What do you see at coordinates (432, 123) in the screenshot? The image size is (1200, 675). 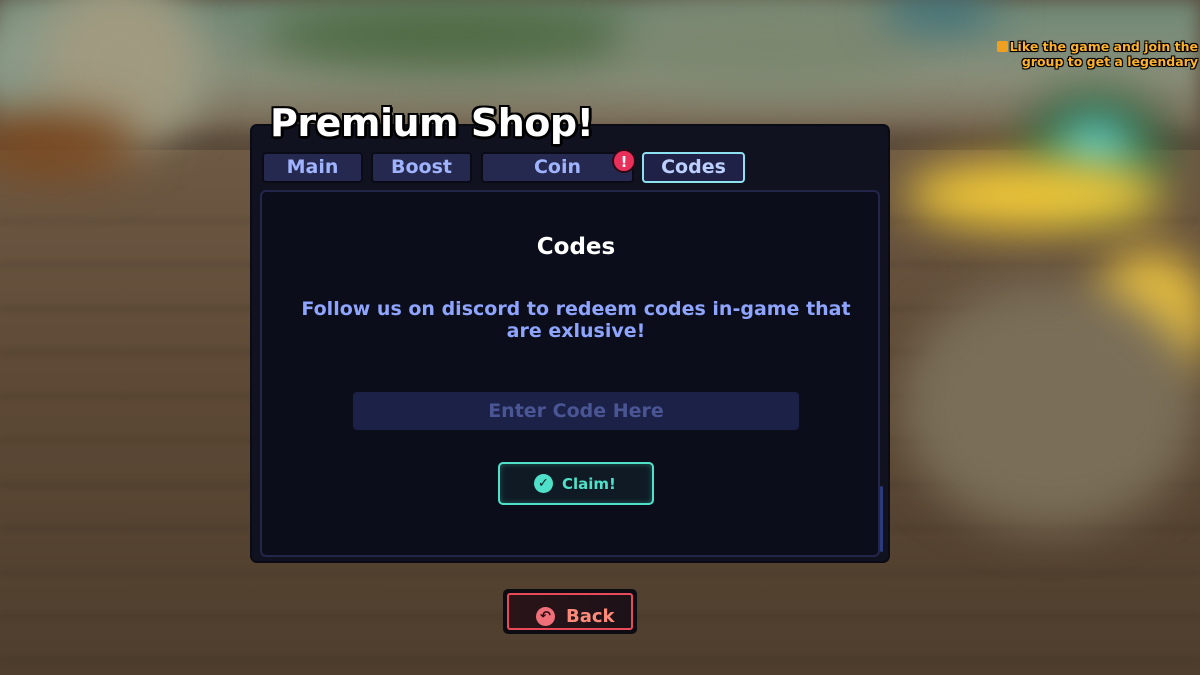 I see `panel-title: Premium Shop!` at bounding box center [432, 123].